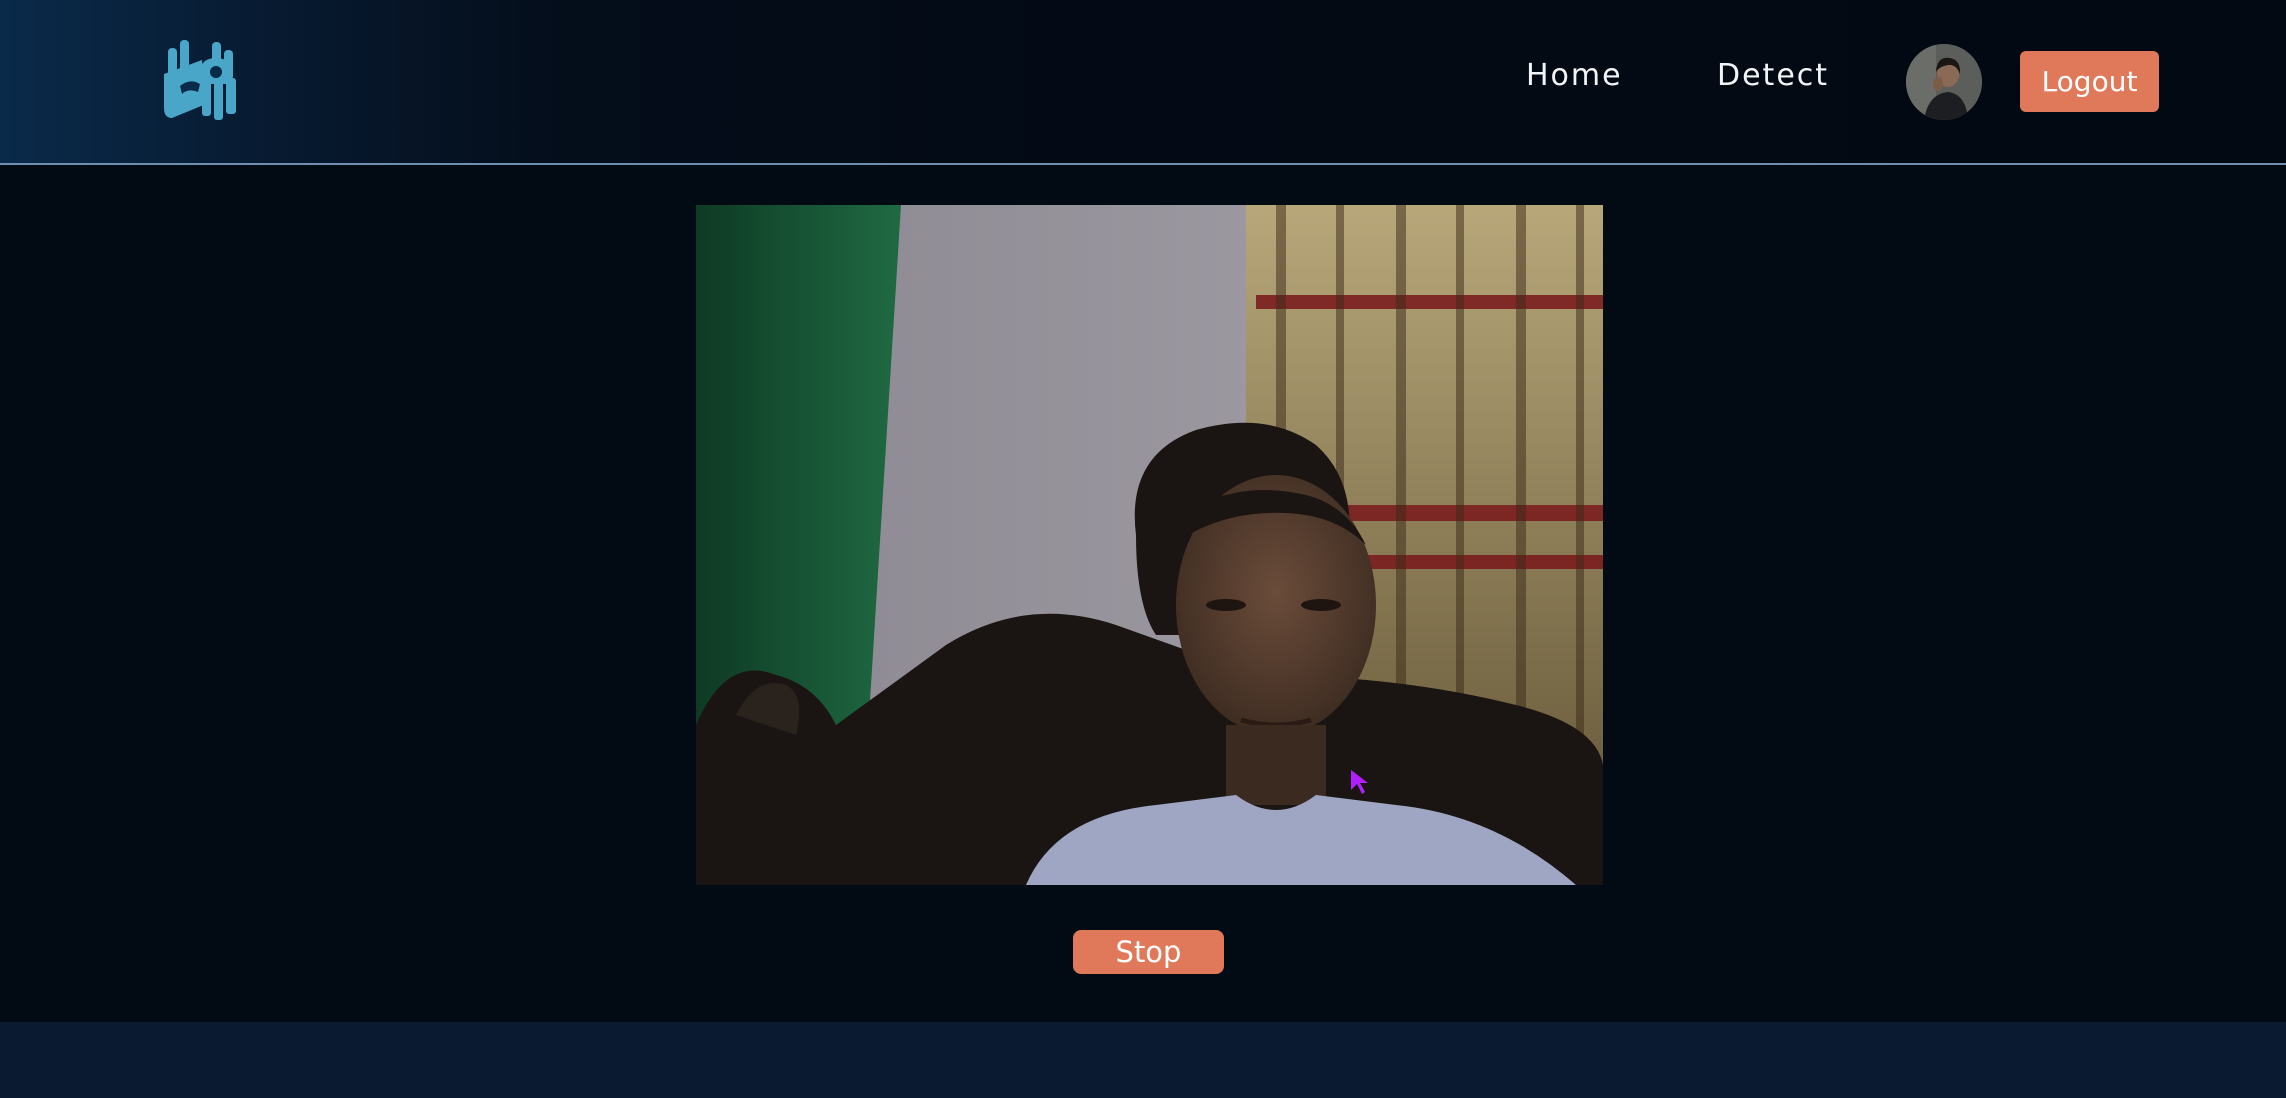 The height and width of the screenshot is (1098, 2286). I want to click on hand-sign-logo-icon, so click(203, 79).